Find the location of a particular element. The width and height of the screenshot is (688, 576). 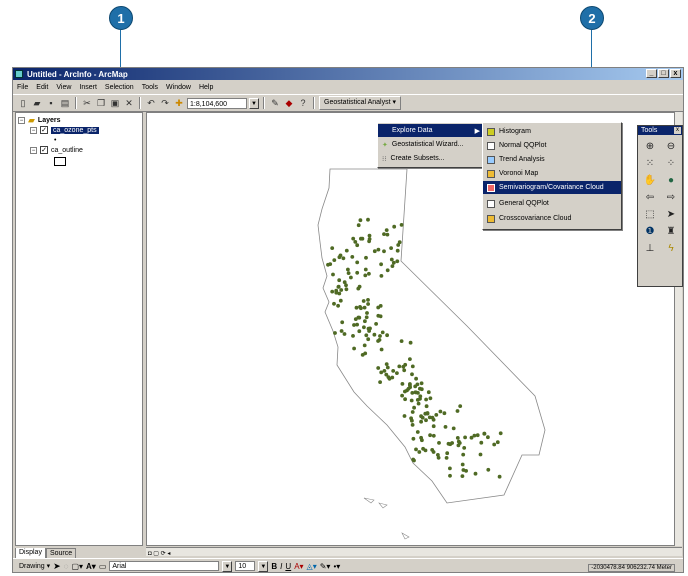

geostatistical-analyst-menu: Geostatistical Analyst ▾ is located at coordinates (360, 103).